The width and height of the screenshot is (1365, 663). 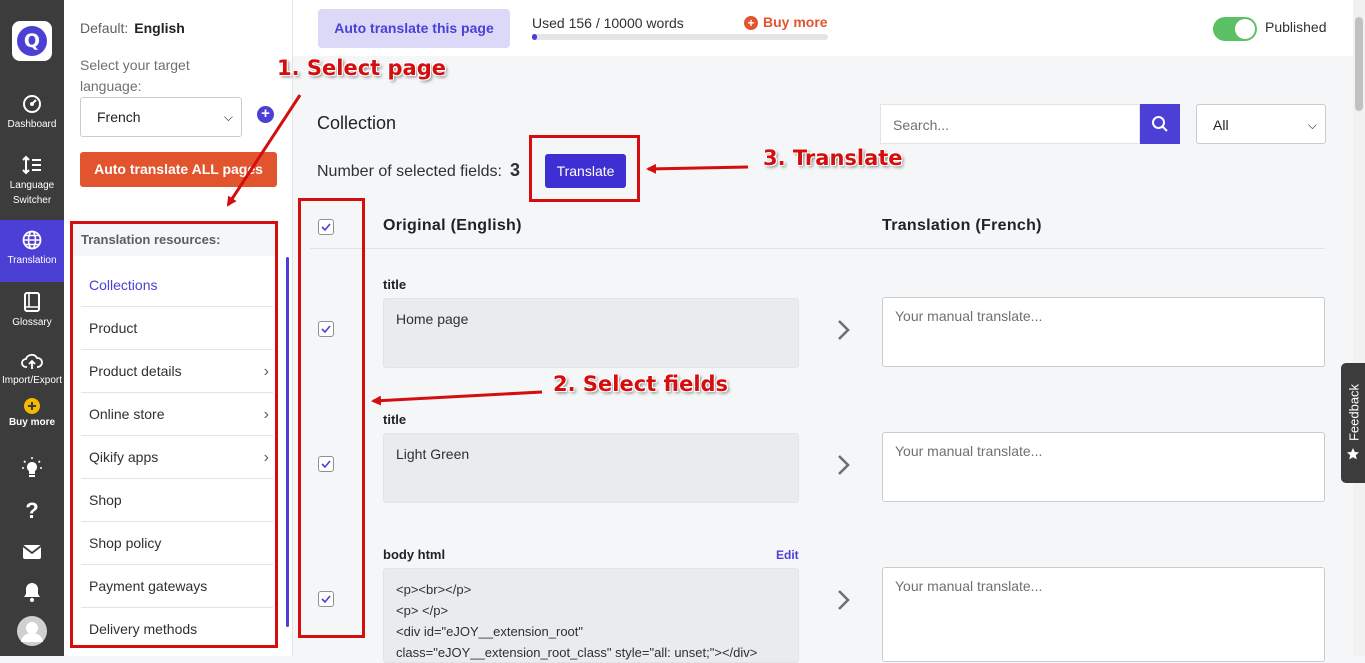 What do you see at coordinates (119, 117) in the screenshot?
I see `target-language-value: French` at bounding box center [119, 117].